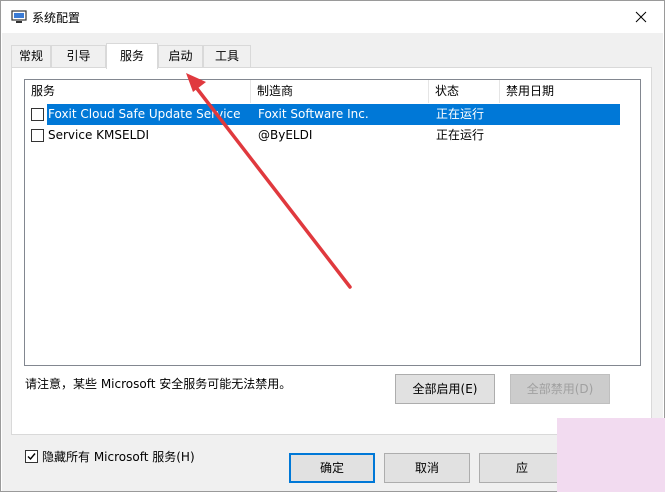 This screenshot has width=665, height=492. What do you see at coordinates (227, 56) in the screenshot?
I see `tab-tools: 工具` at bounding box center [227, 56].